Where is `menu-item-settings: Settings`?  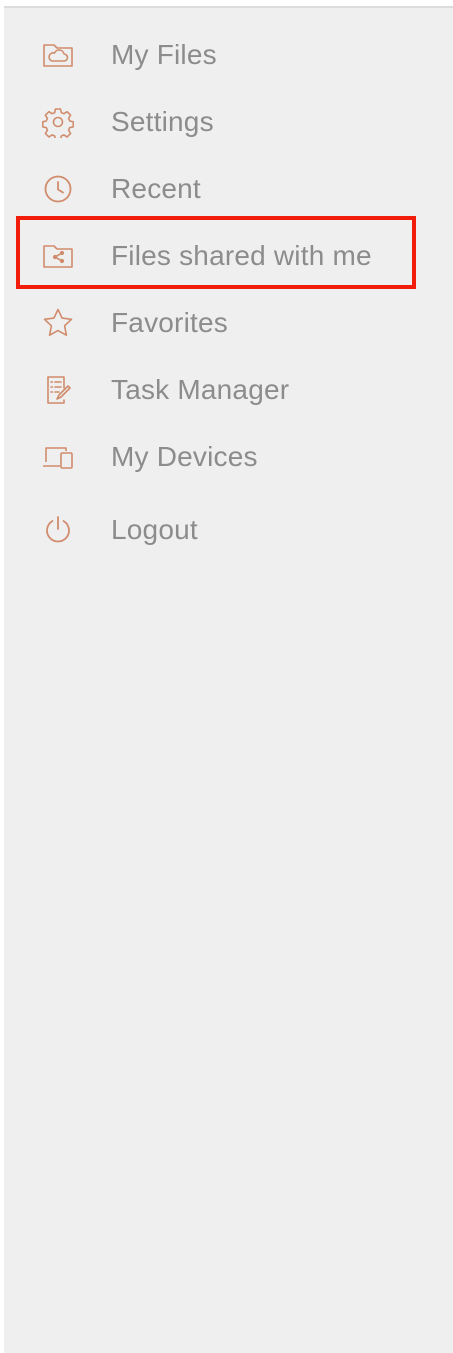
menu-item-settings: Settings is located at coordinates (228, 122).